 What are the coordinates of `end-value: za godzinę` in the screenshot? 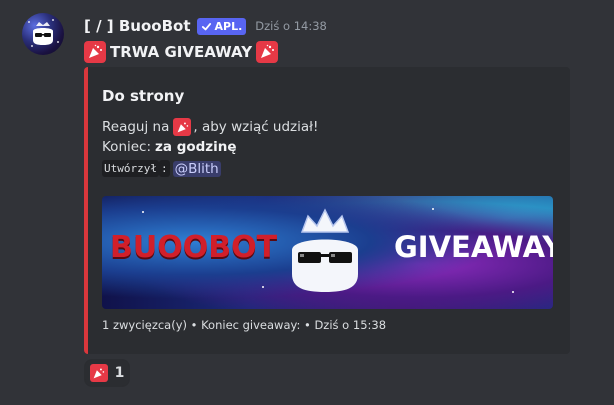 It's located at (196, 147).